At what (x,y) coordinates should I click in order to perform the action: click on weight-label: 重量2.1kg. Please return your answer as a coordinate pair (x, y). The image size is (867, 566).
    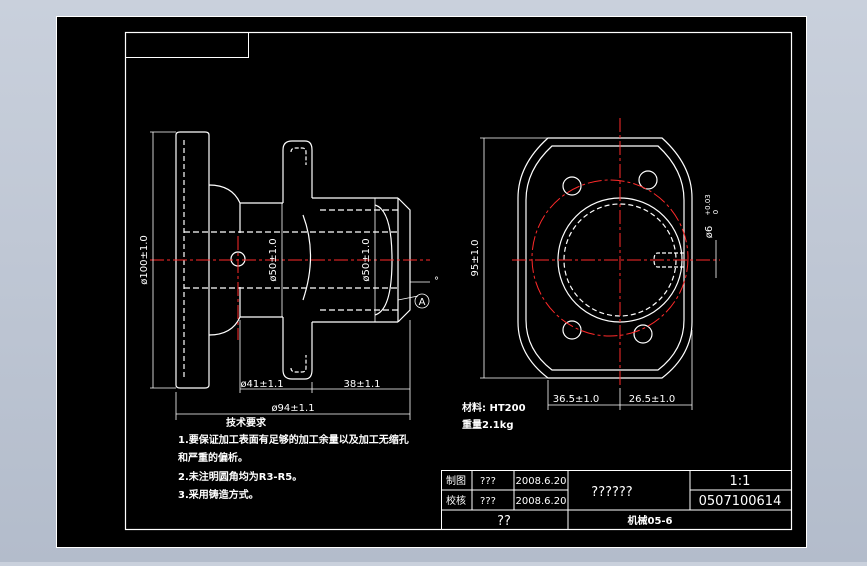
    Looking at the image, I should click on (488, 424).